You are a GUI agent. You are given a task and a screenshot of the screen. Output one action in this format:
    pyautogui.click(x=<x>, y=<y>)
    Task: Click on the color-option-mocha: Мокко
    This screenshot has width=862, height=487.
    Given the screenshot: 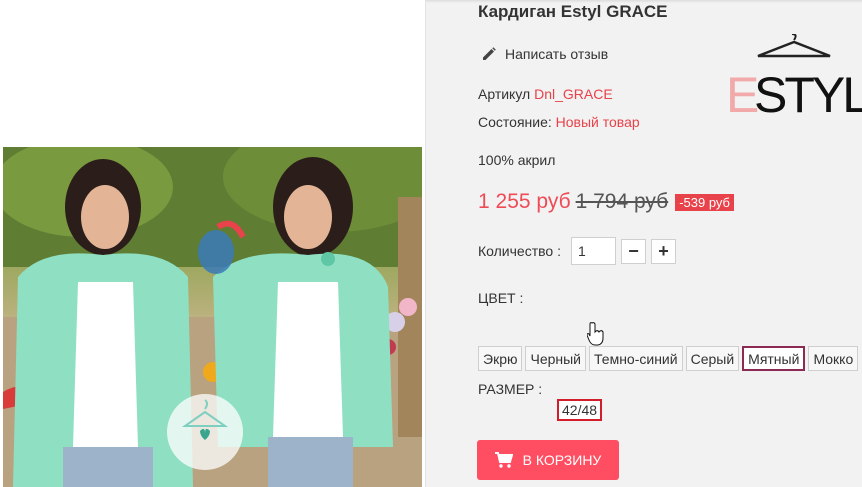 What is the action you would take?
    pyautogui.click(x=833, y=358)
    